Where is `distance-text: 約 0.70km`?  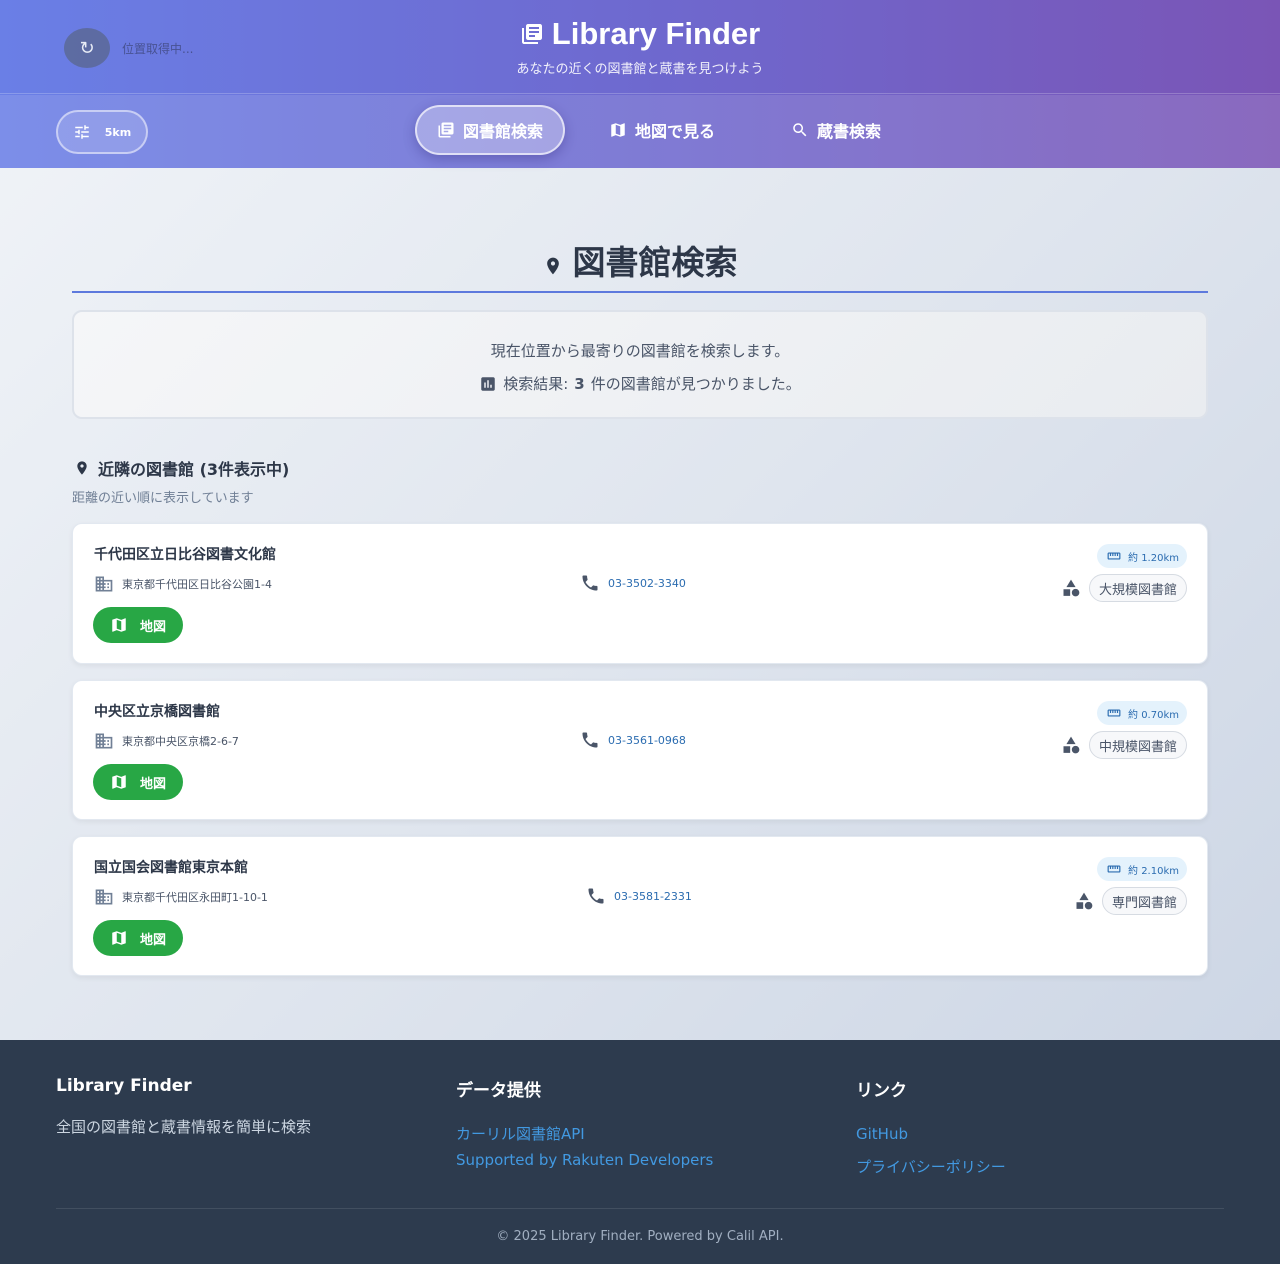
distance-text: 約 0.70km is located at coordinates (1153, 715).